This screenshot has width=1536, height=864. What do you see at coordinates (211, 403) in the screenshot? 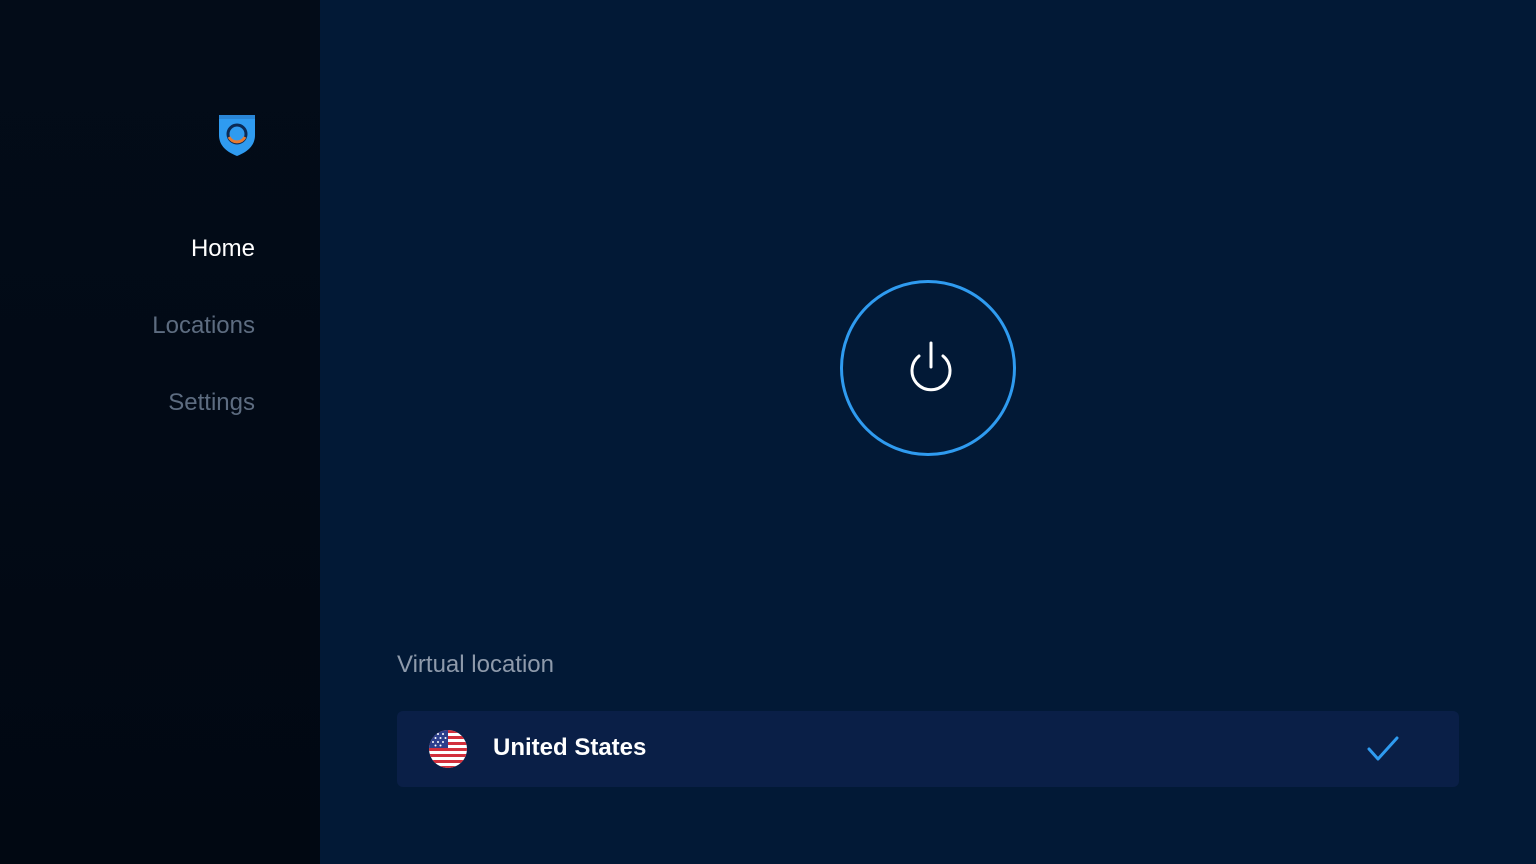
I see `sidebar-item-settings: Settings` at bounding box center [211, 403].